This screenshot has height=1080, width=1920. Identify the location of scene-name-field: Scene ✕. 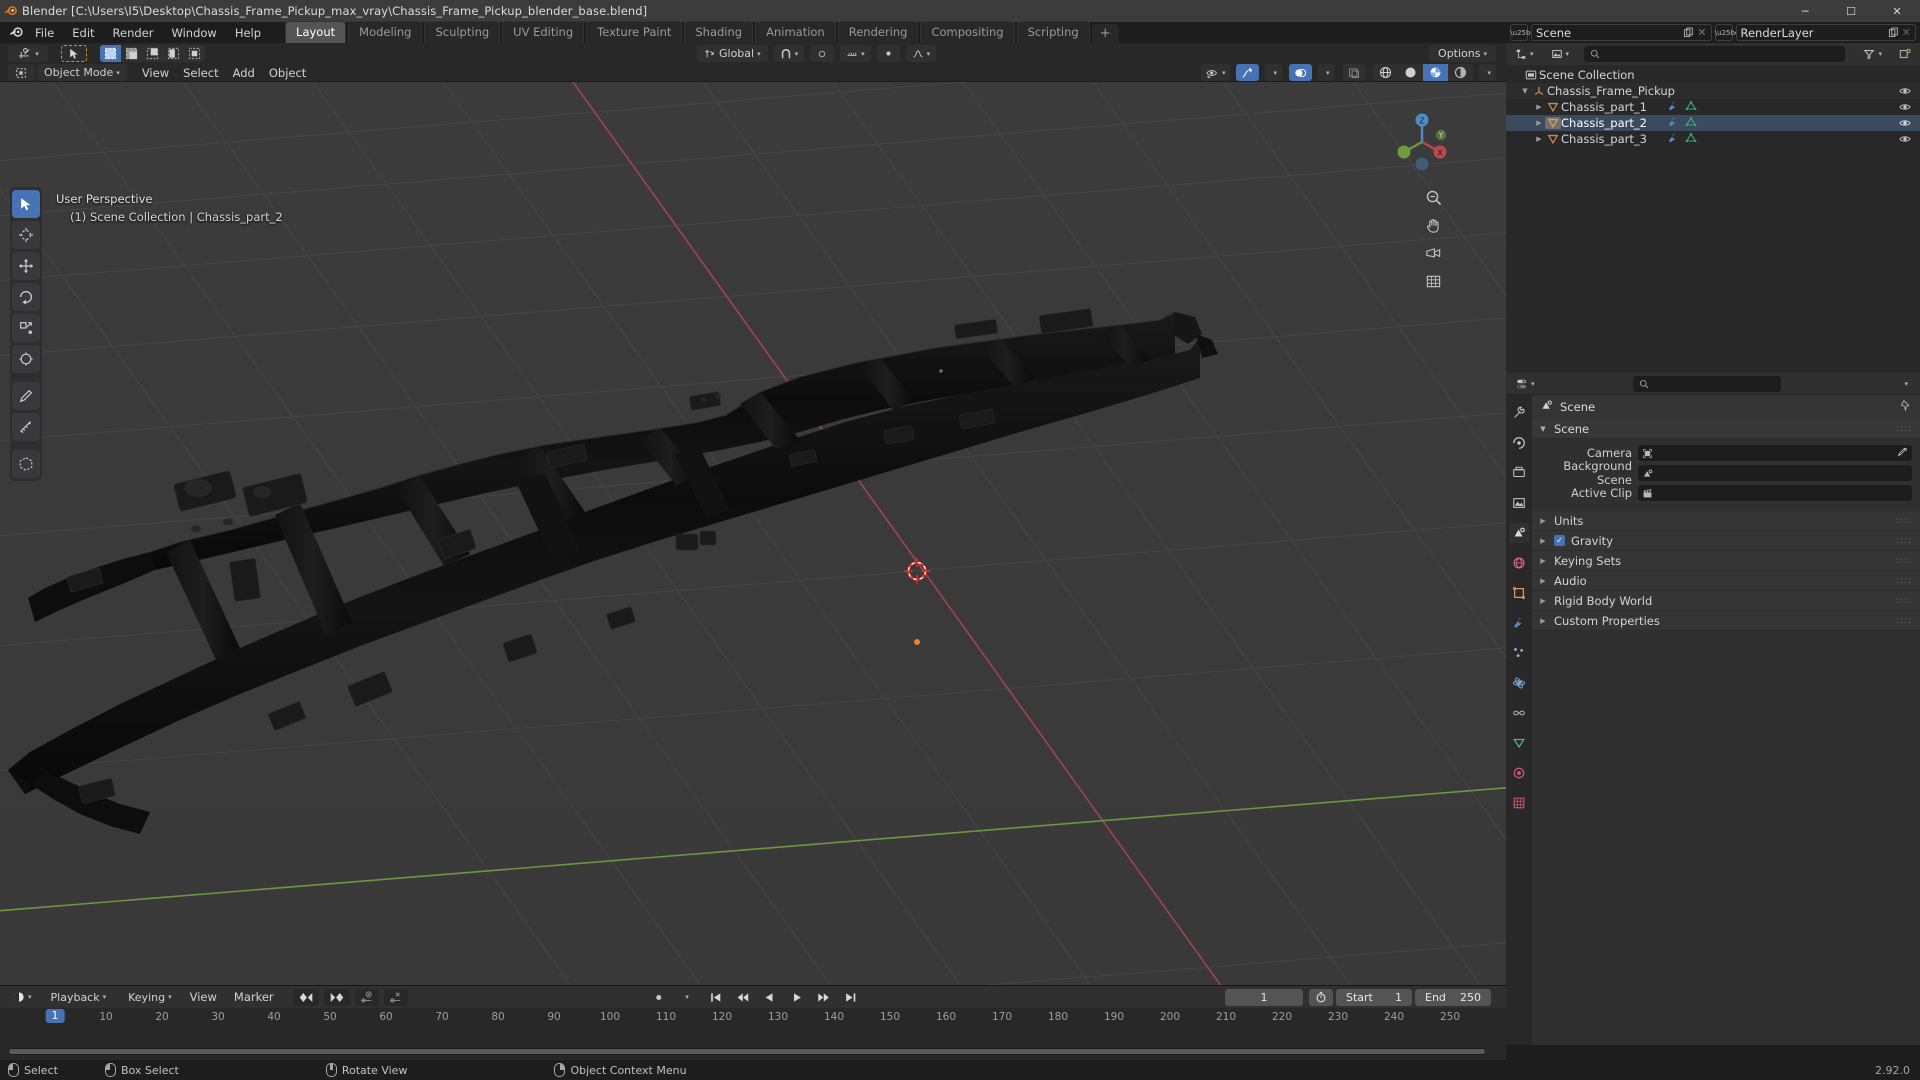
(1621, 32).